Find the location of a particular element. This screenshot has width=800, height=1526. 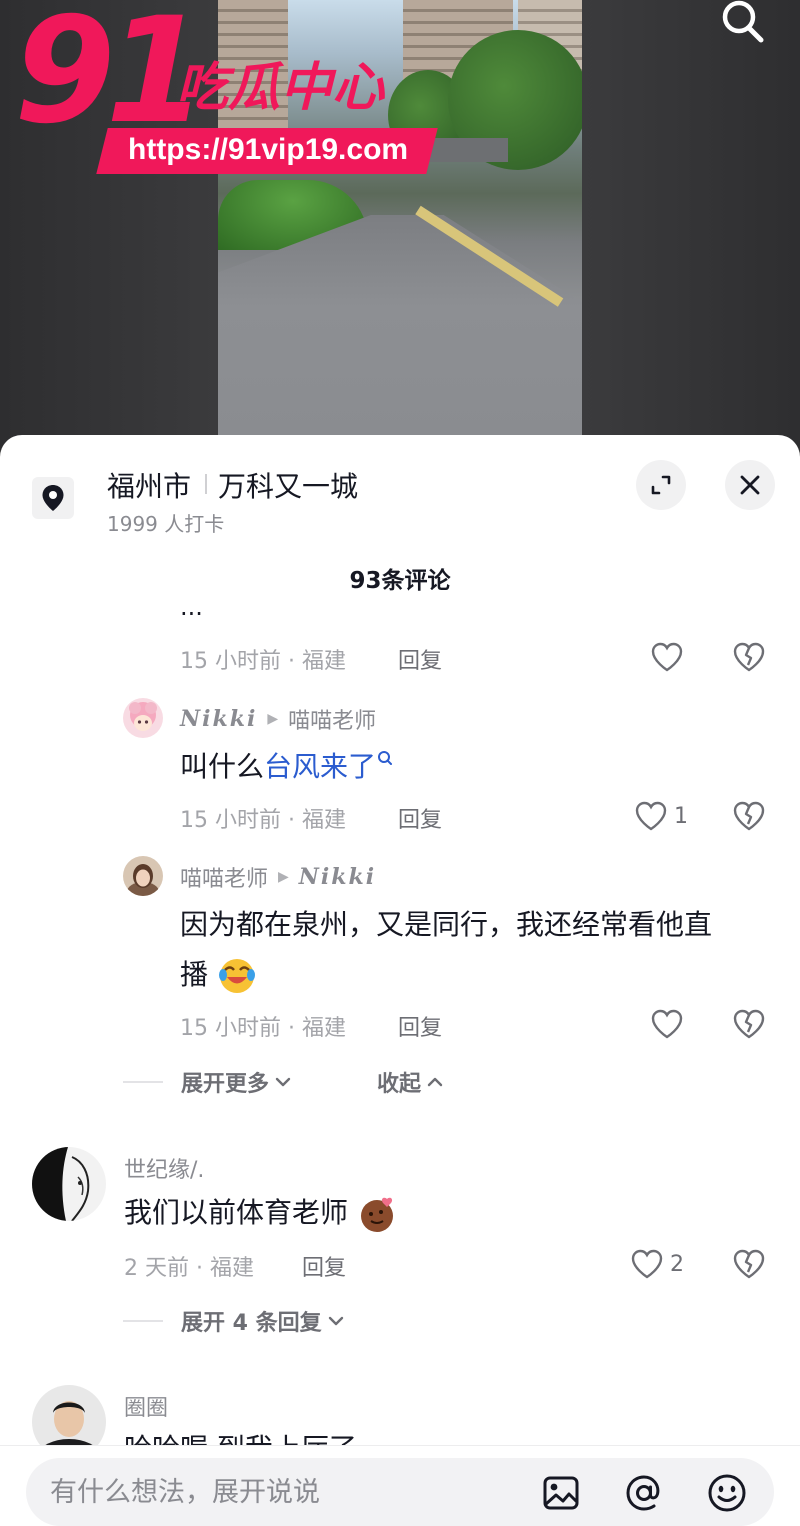

expand-icon is located at coordinates (661, 485).